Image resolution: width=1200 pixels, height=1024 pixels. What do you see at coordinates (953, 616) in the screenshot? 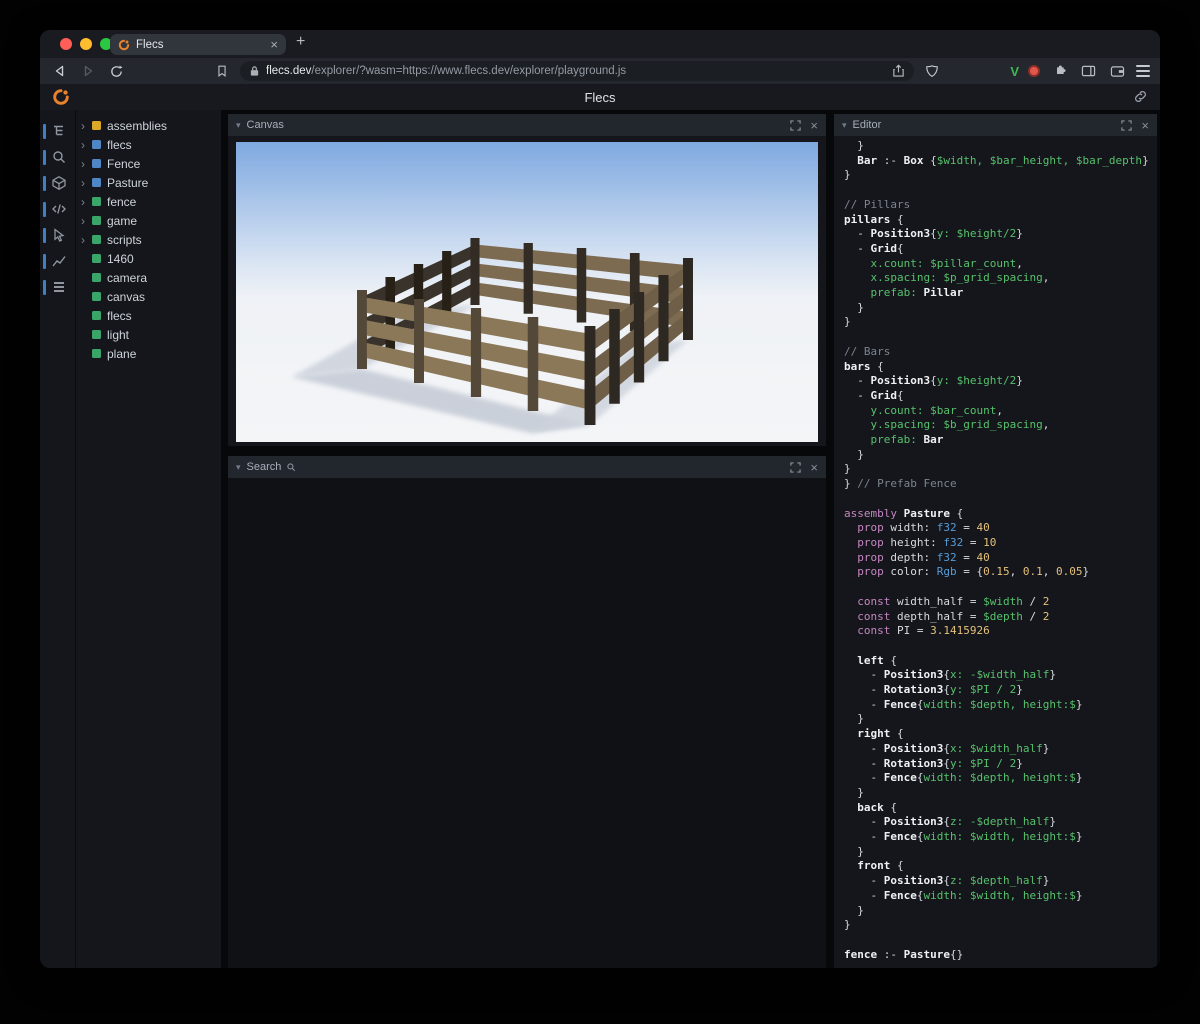
I see `code-line: const depth_half = $depth / 2` at bounding box center [953, 616].